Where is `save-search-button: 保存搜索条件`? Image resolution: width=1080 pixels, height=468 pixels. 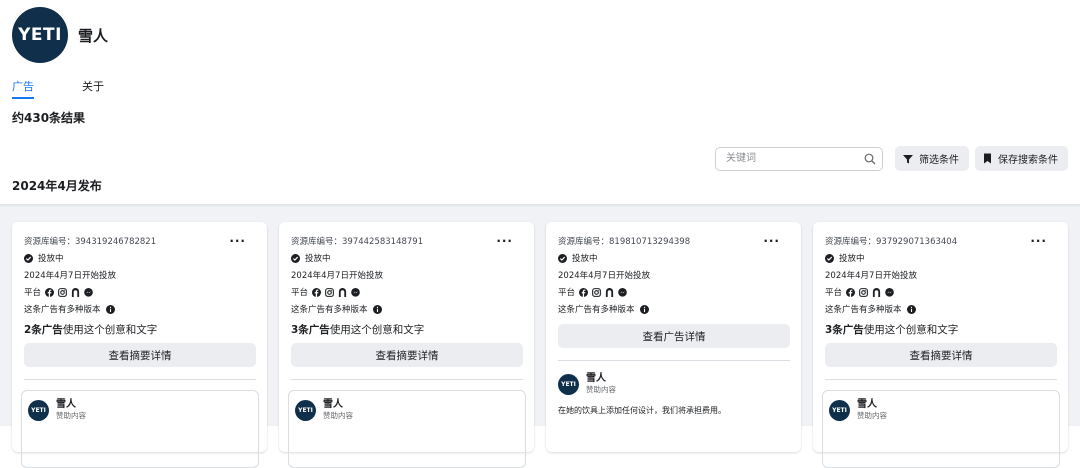 save-search-button: 保存搜索条件 is located at coordinates (1021, 158).